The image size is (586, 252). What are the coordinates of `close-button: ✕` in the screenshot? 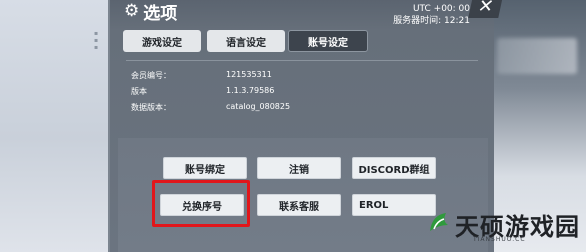 It's located at (486, 9).